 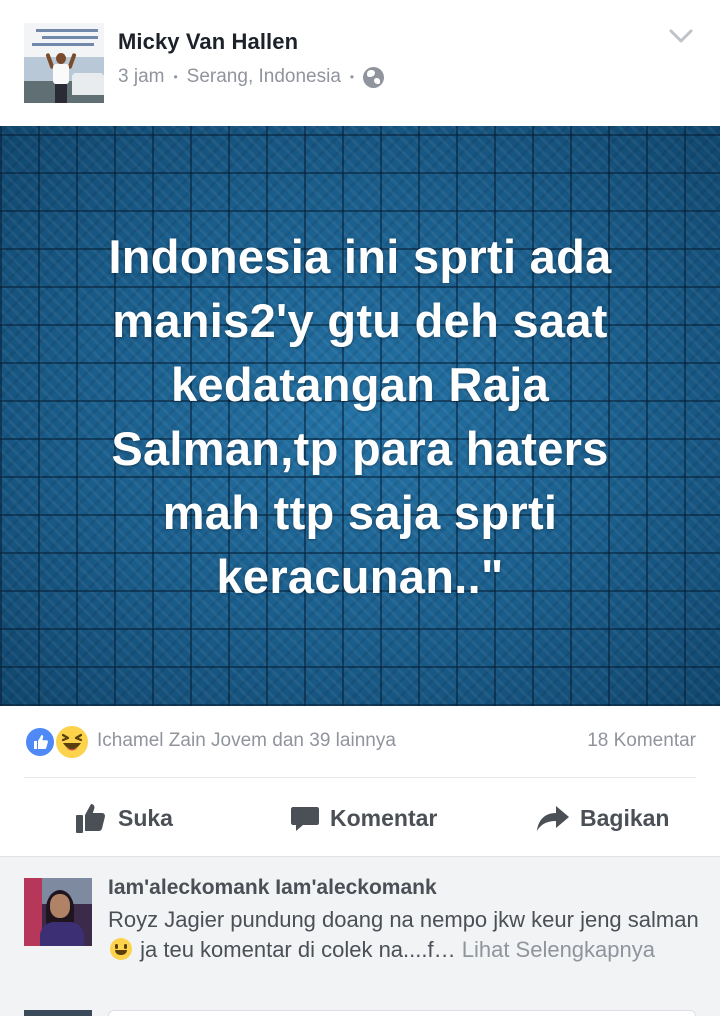 What do you see at coordinates (141, 77) in the screenshot?
I see `post-time: 3 jam` at bounding box center [141, 77].